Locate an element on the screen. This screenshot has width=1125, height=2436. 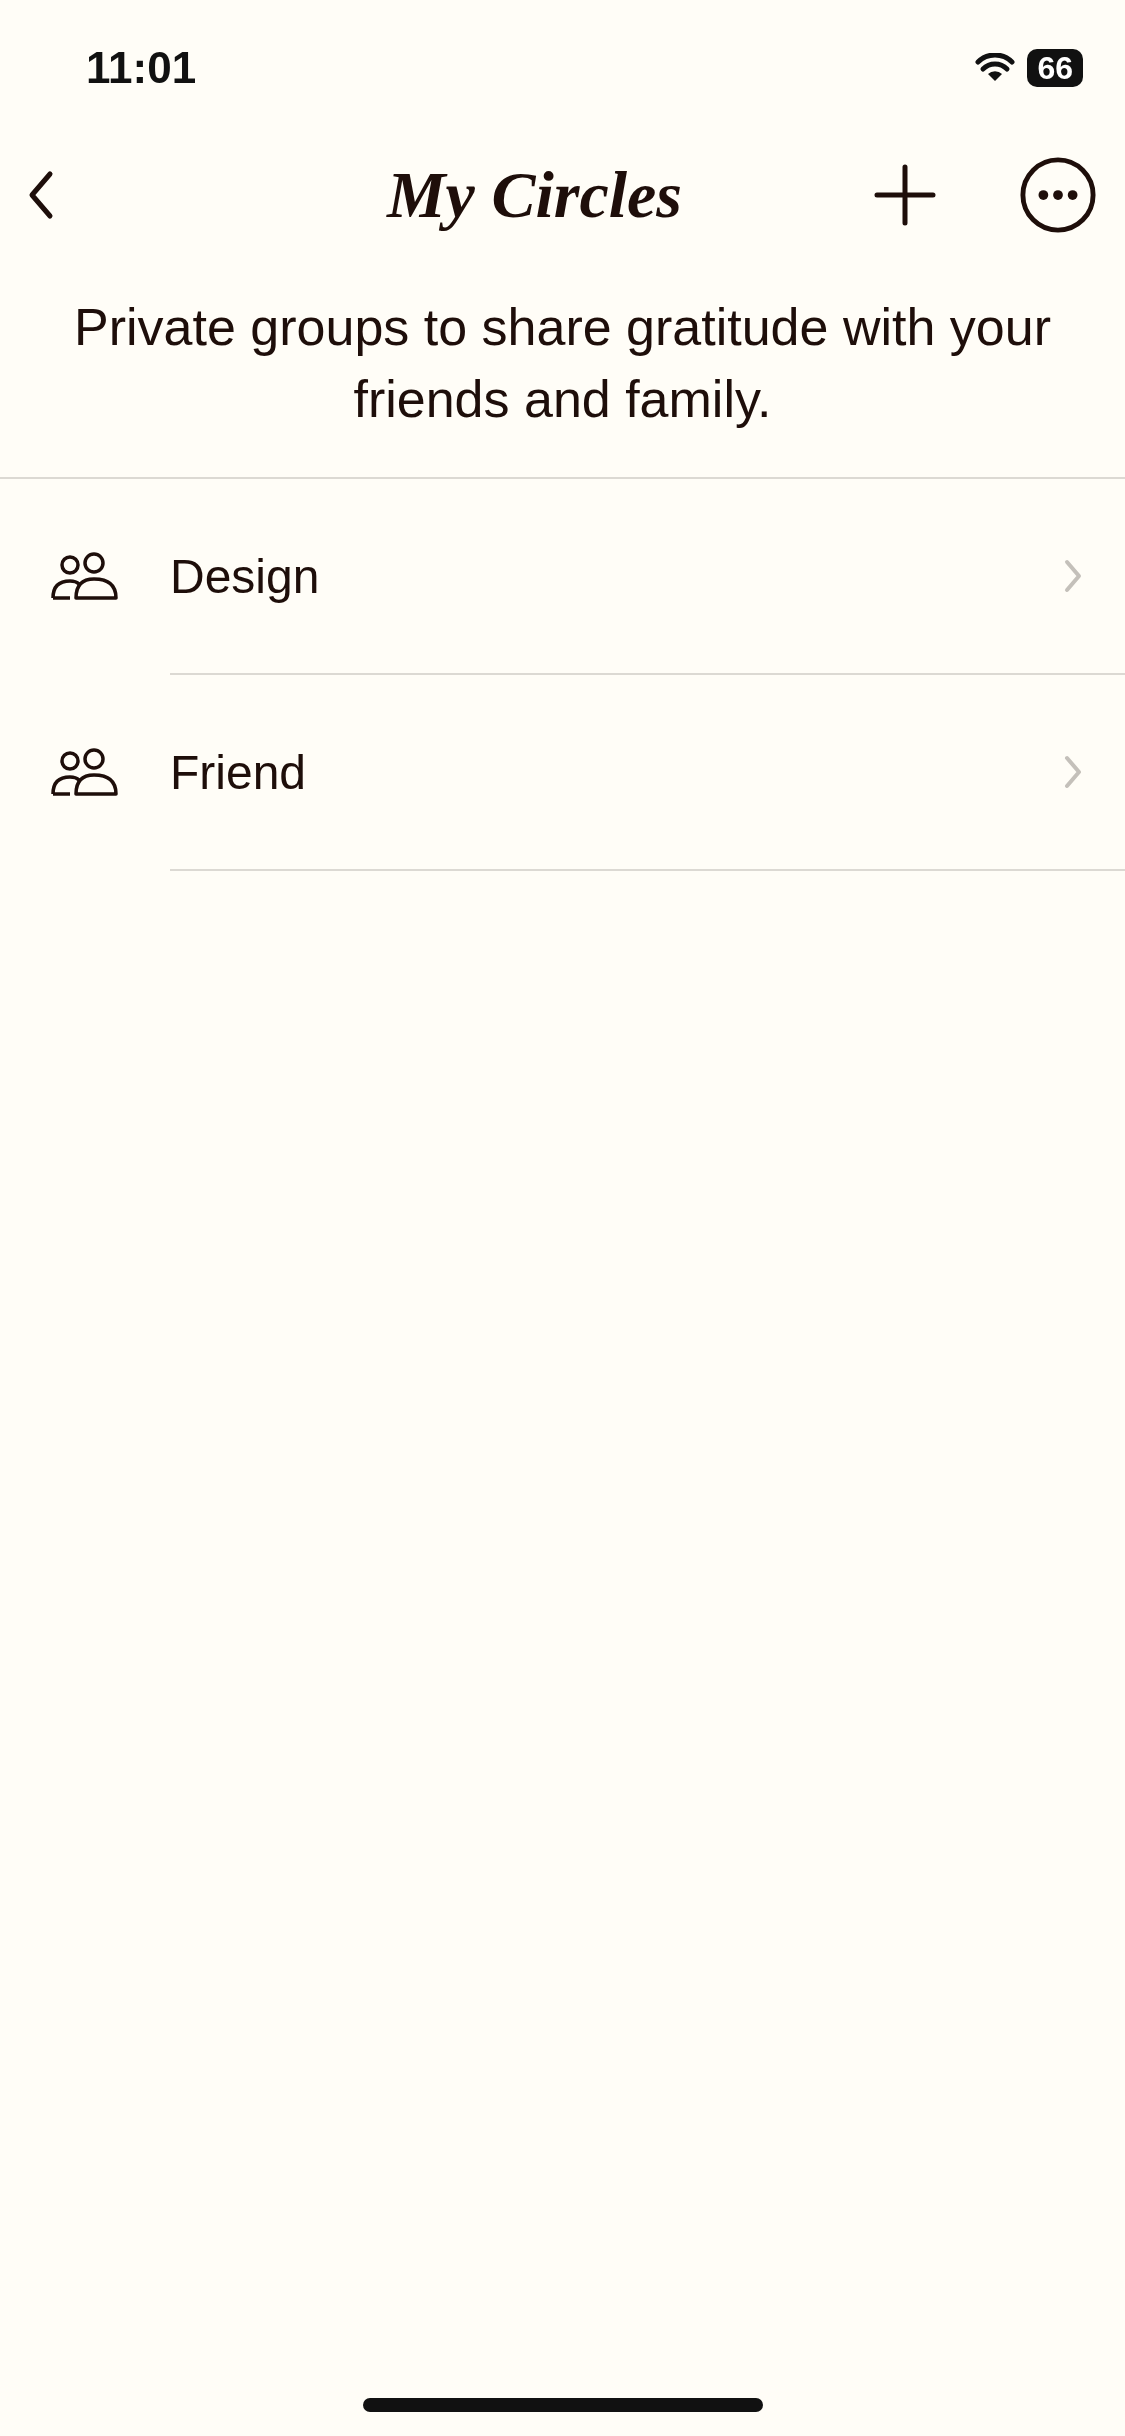
status-time: 11:01 is located at coordinates (141, 67).